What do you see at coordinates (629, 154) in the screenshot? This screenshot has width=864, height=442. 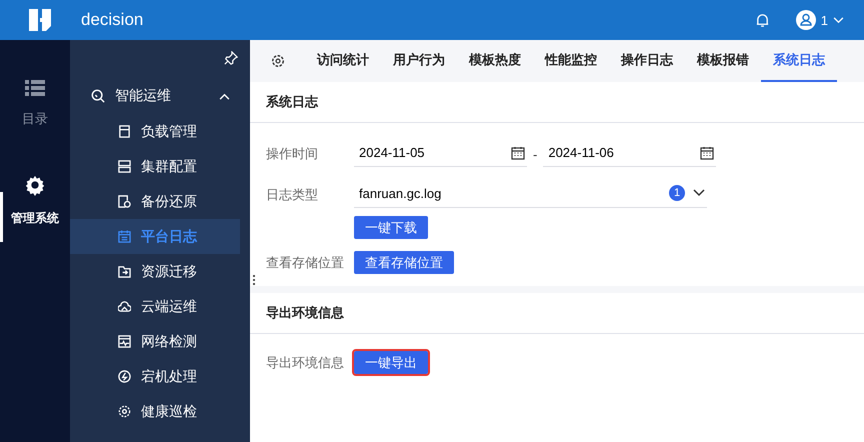 I see `date-field: 2024-11-06` at bounding box center [629, 154].